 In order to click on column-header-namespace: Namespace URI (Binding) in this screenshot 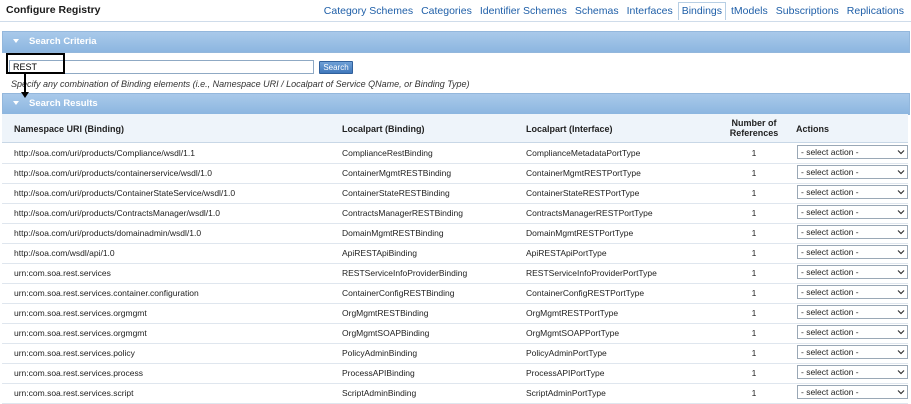, I will do `click(69, 129)`.